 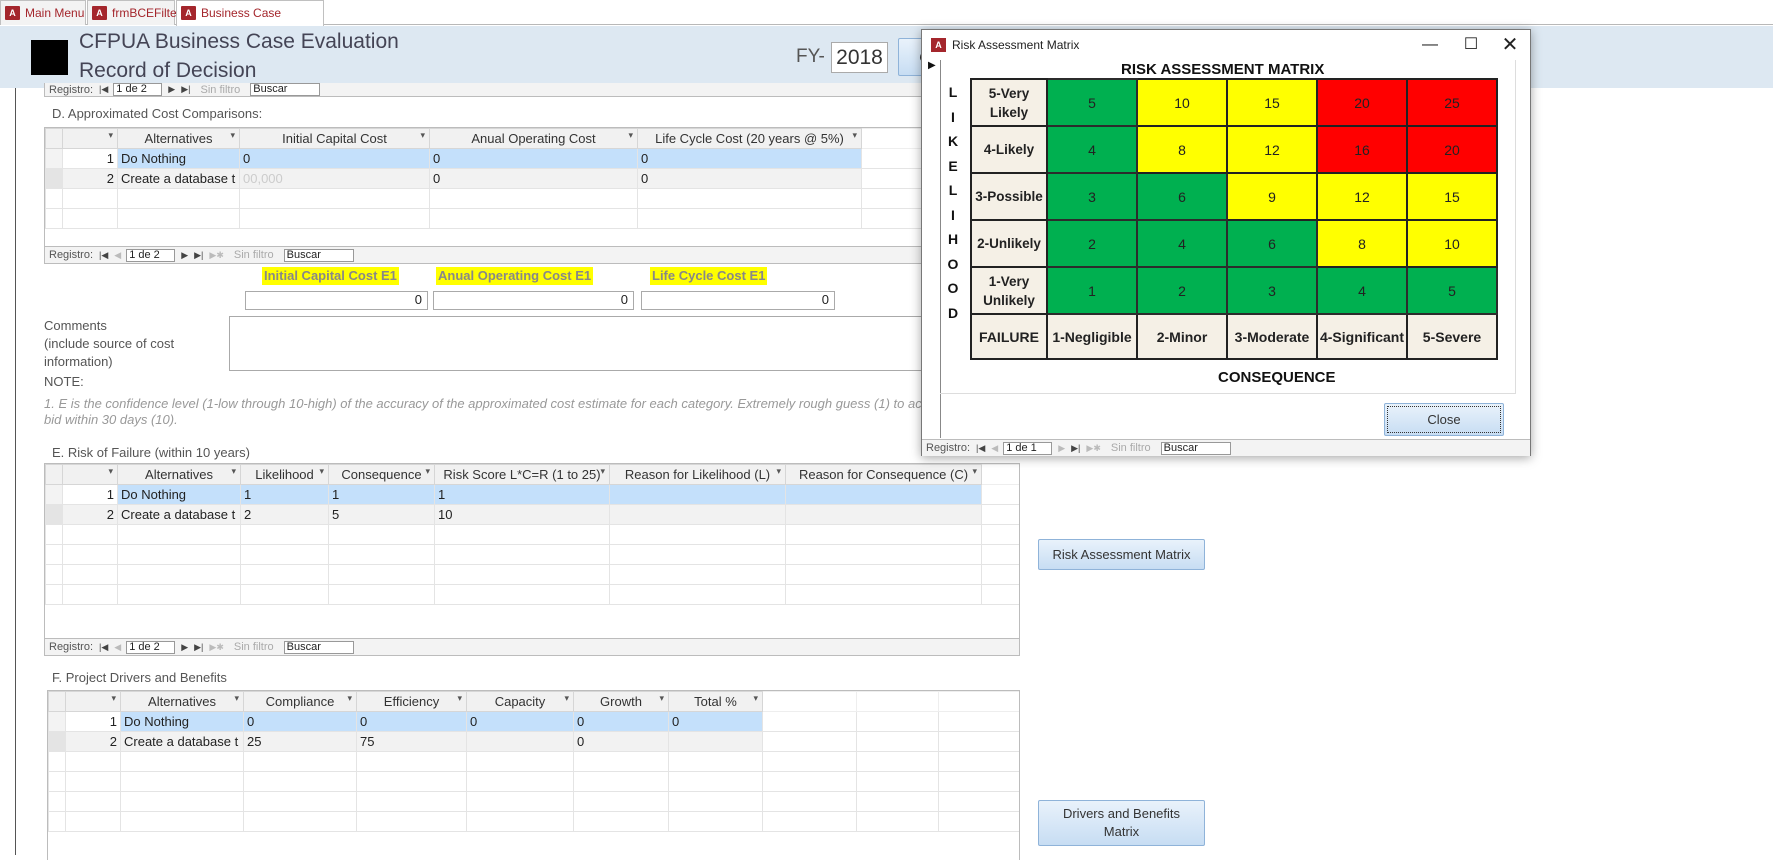 What do you see at coordinates (533, 138) in the screenshot?
I see `column-header-anual-operating-cost: Anual Operating Cost ▾` at bounding box center [533, 138].